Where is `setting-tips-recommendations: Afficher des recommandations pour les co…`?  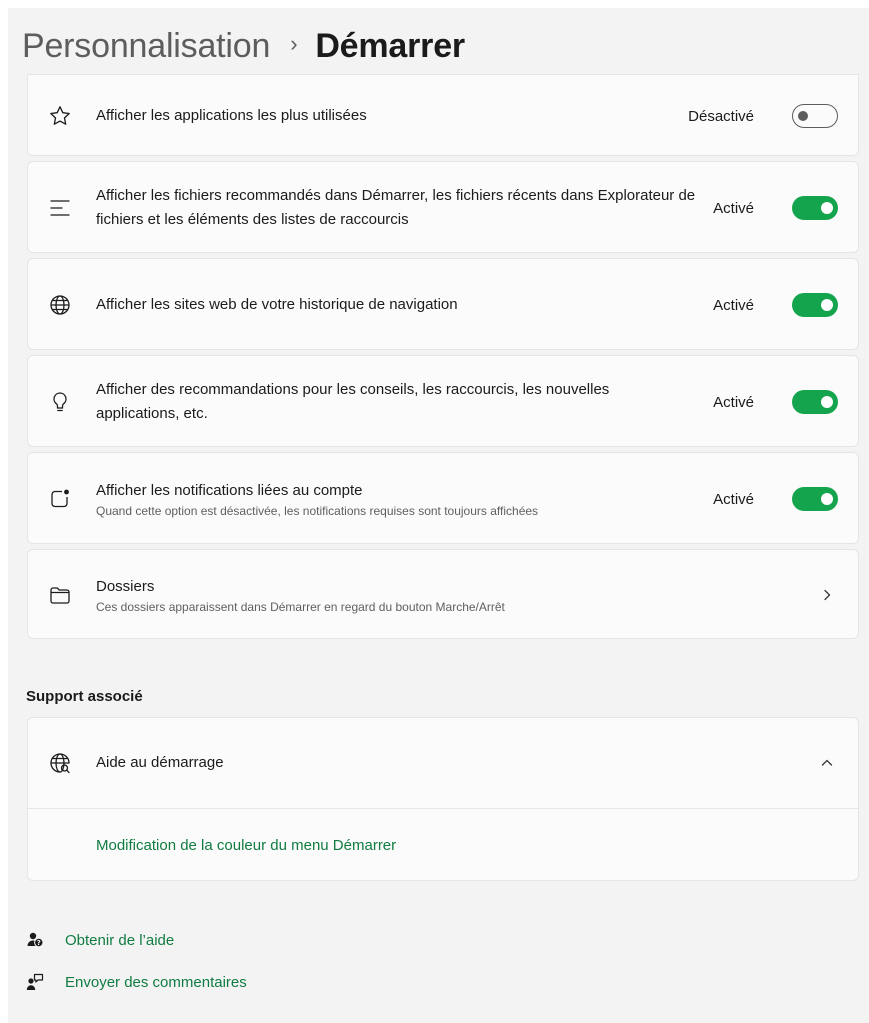
setting-tips-recommendations: Afficher des recommandations pour les co… is located at coordinates (443, 401).